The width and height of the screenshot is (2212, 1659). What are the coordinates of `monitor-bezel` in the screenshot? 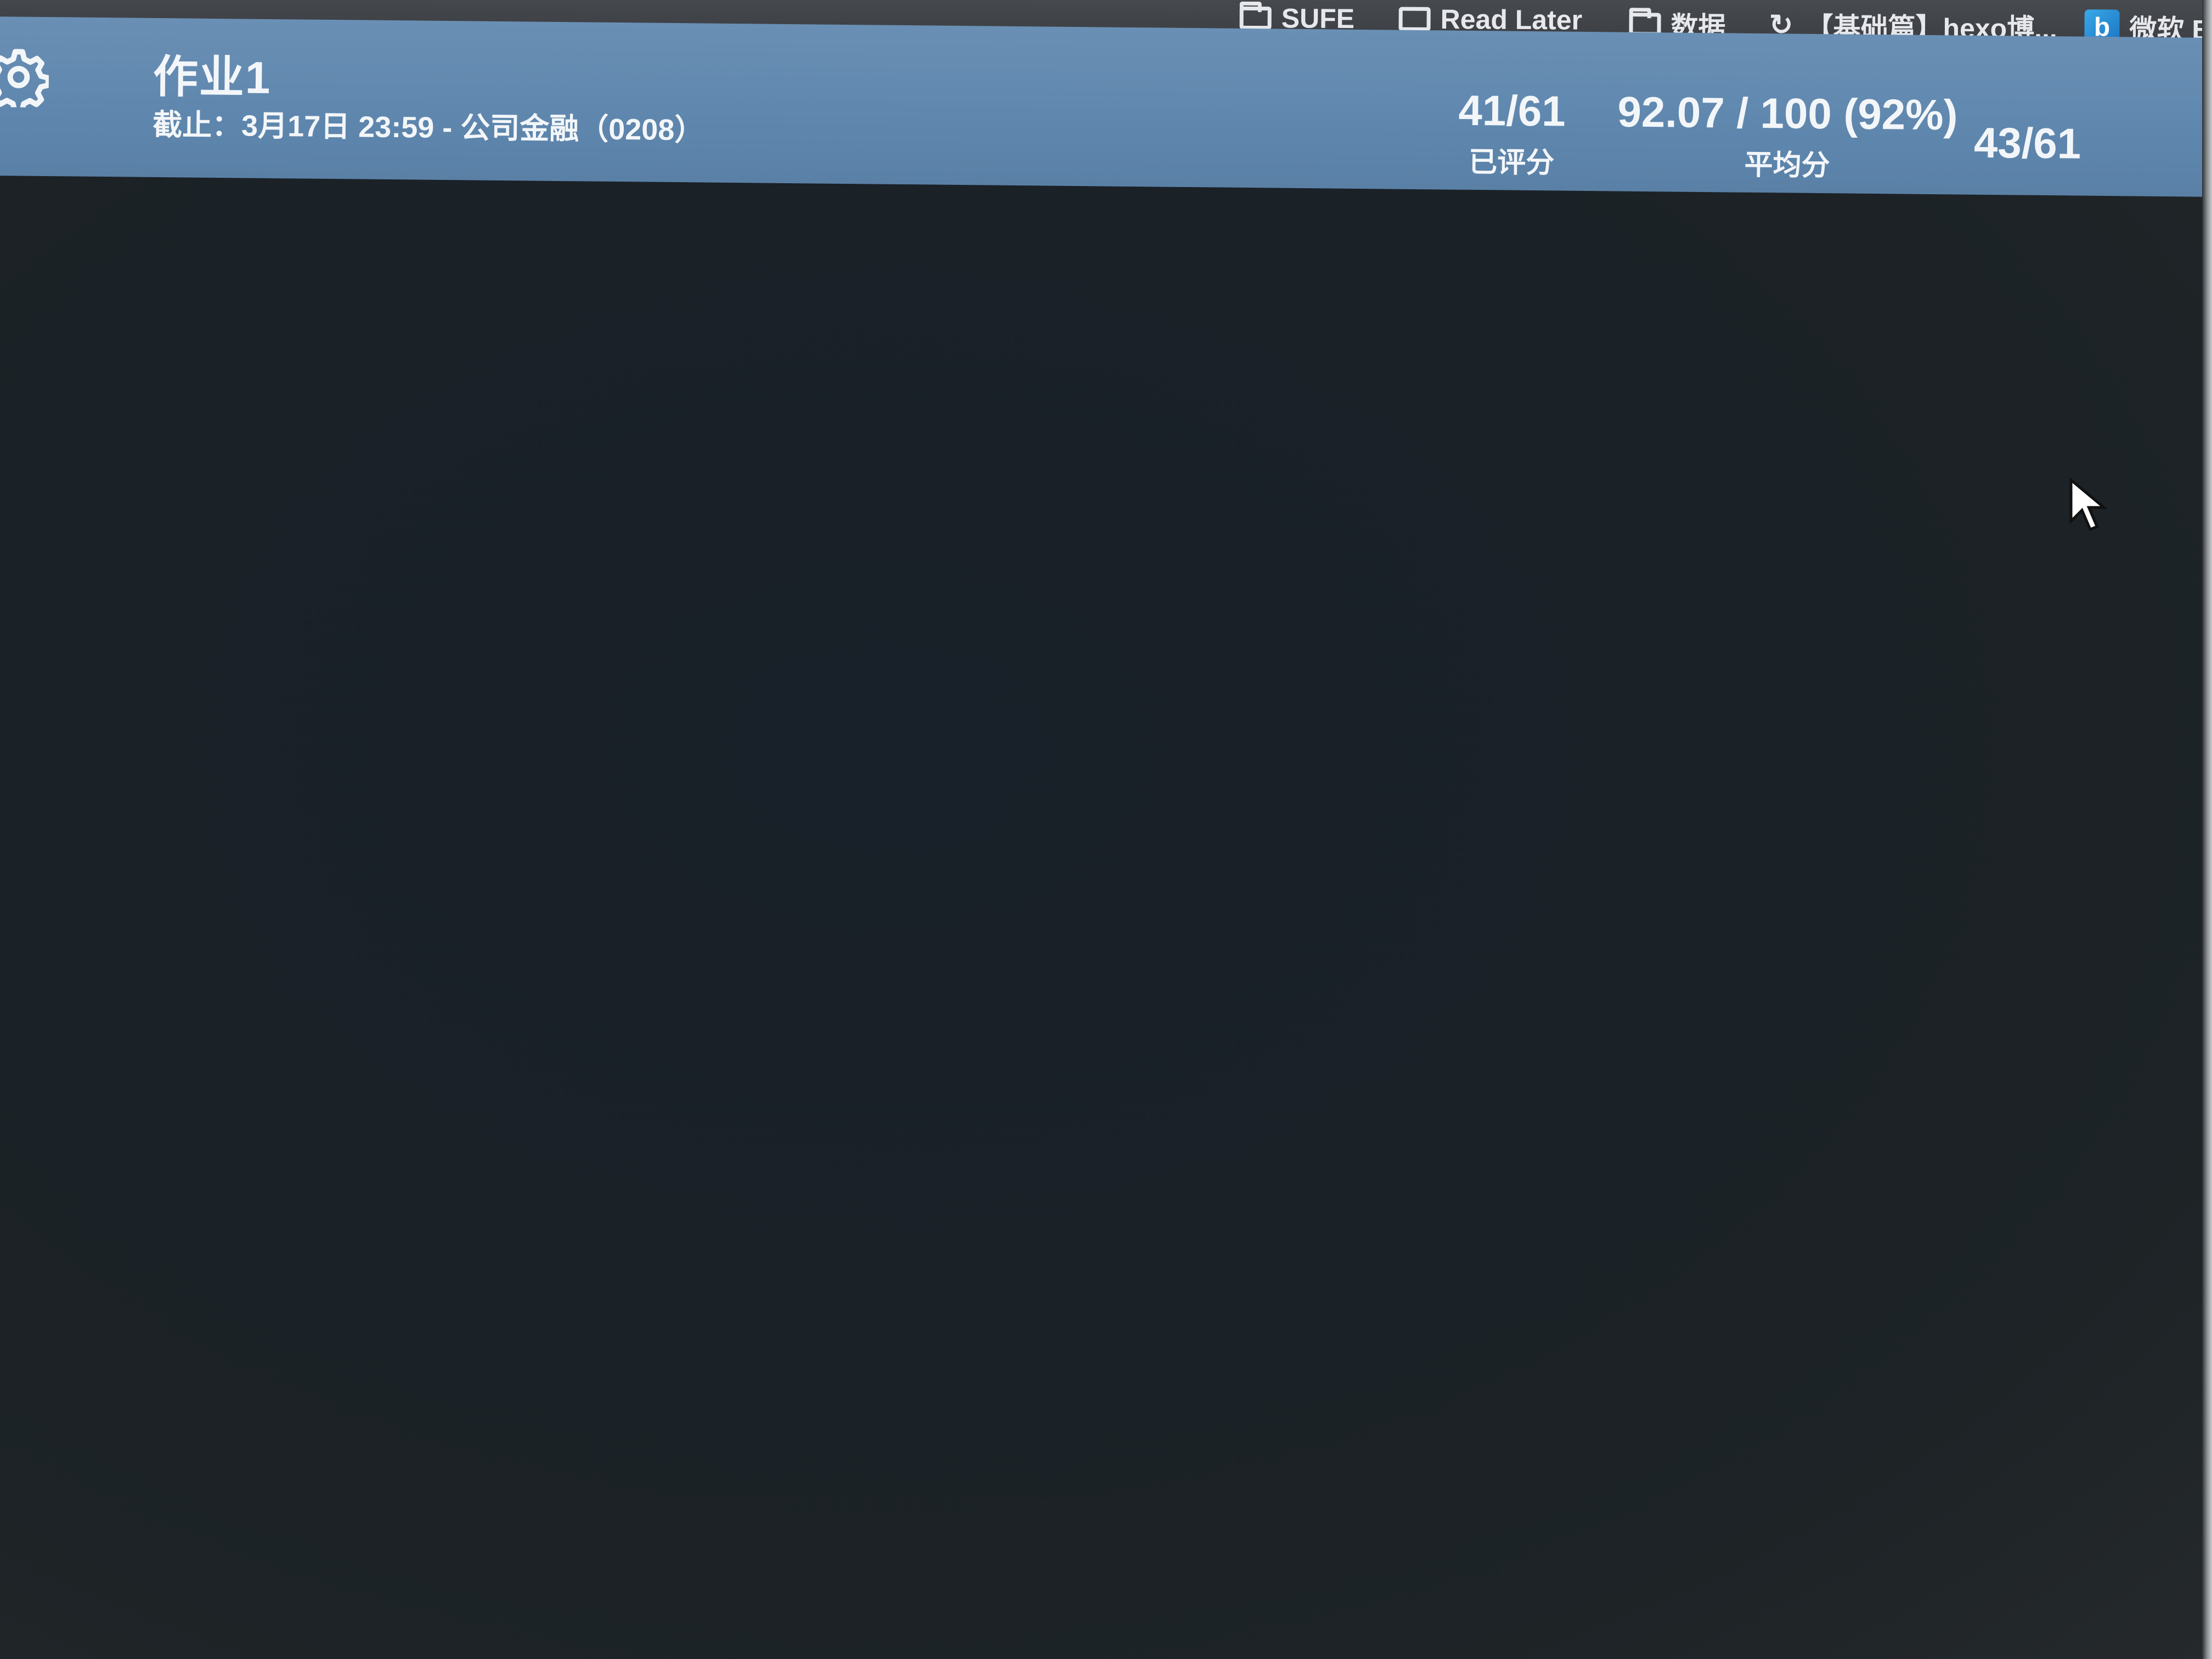 It's located at (2207, 830).